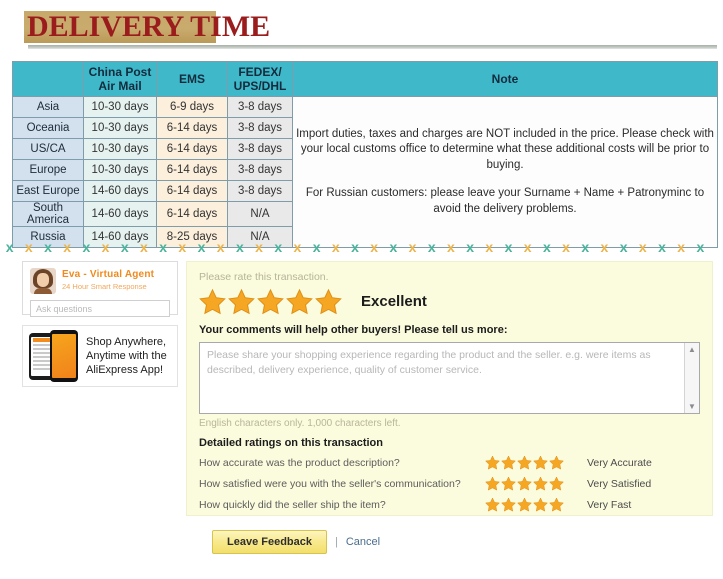 Image resolution: width=723 pixels, height=579 pixels. What do you see at coordinates (48, 107) in the screenshot?
I see `cell-region: Asia` at bounding box center [48, 107].